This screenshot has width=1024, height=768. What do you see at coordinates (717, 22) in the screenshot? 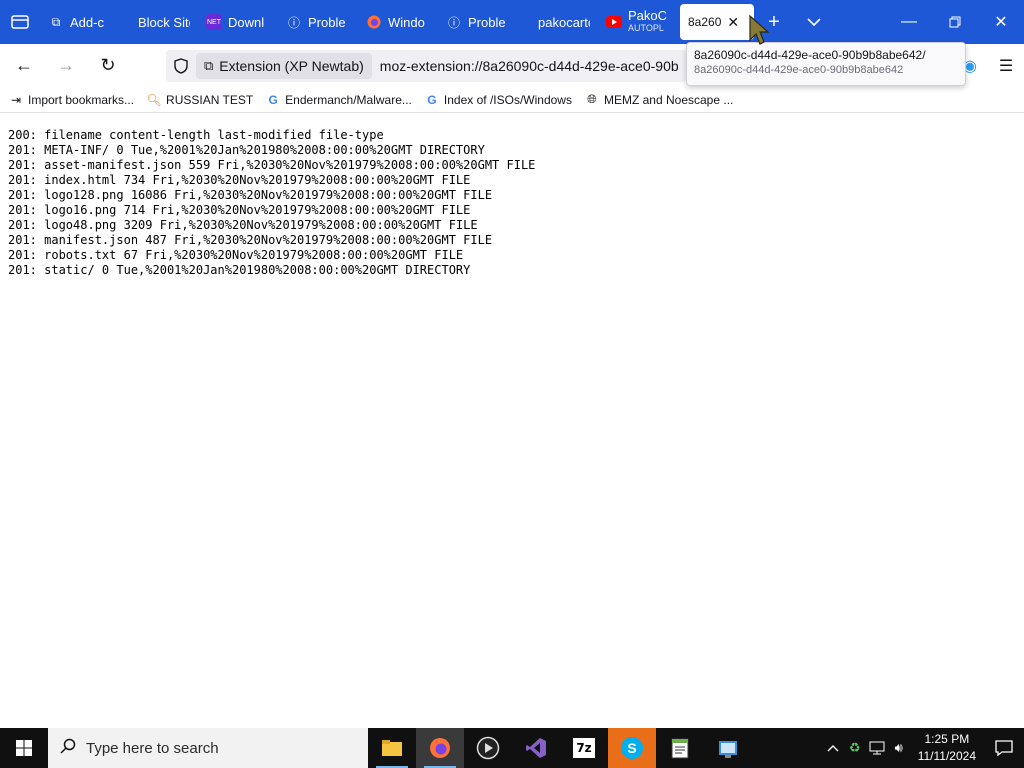
I see `tab-active-extension: 8a260 ✕` at bounding box center [717, 22].